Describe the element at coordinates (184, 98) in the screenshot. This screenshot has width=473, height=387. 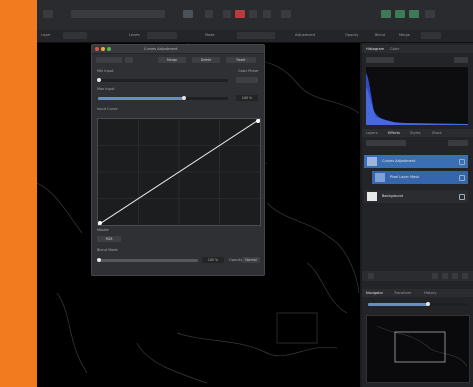
I see `max-input-knob` at that location.